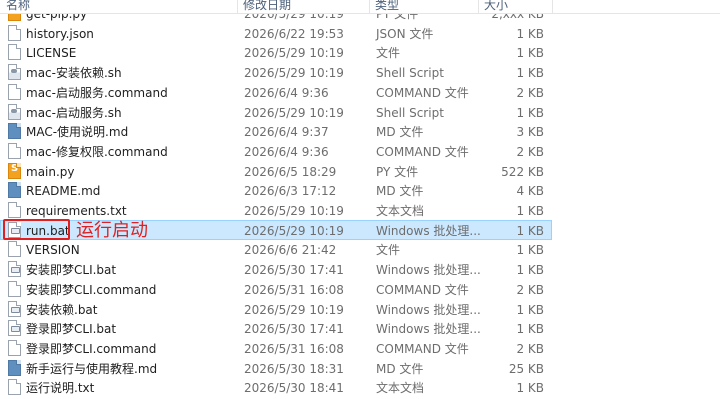 The height and width of the screenshot is (399, 720). What do you see at coordinates (290, 191) in the screenshot?
I see `file-date: 2026/6/3 17:12` at bounding box center [290, 191].